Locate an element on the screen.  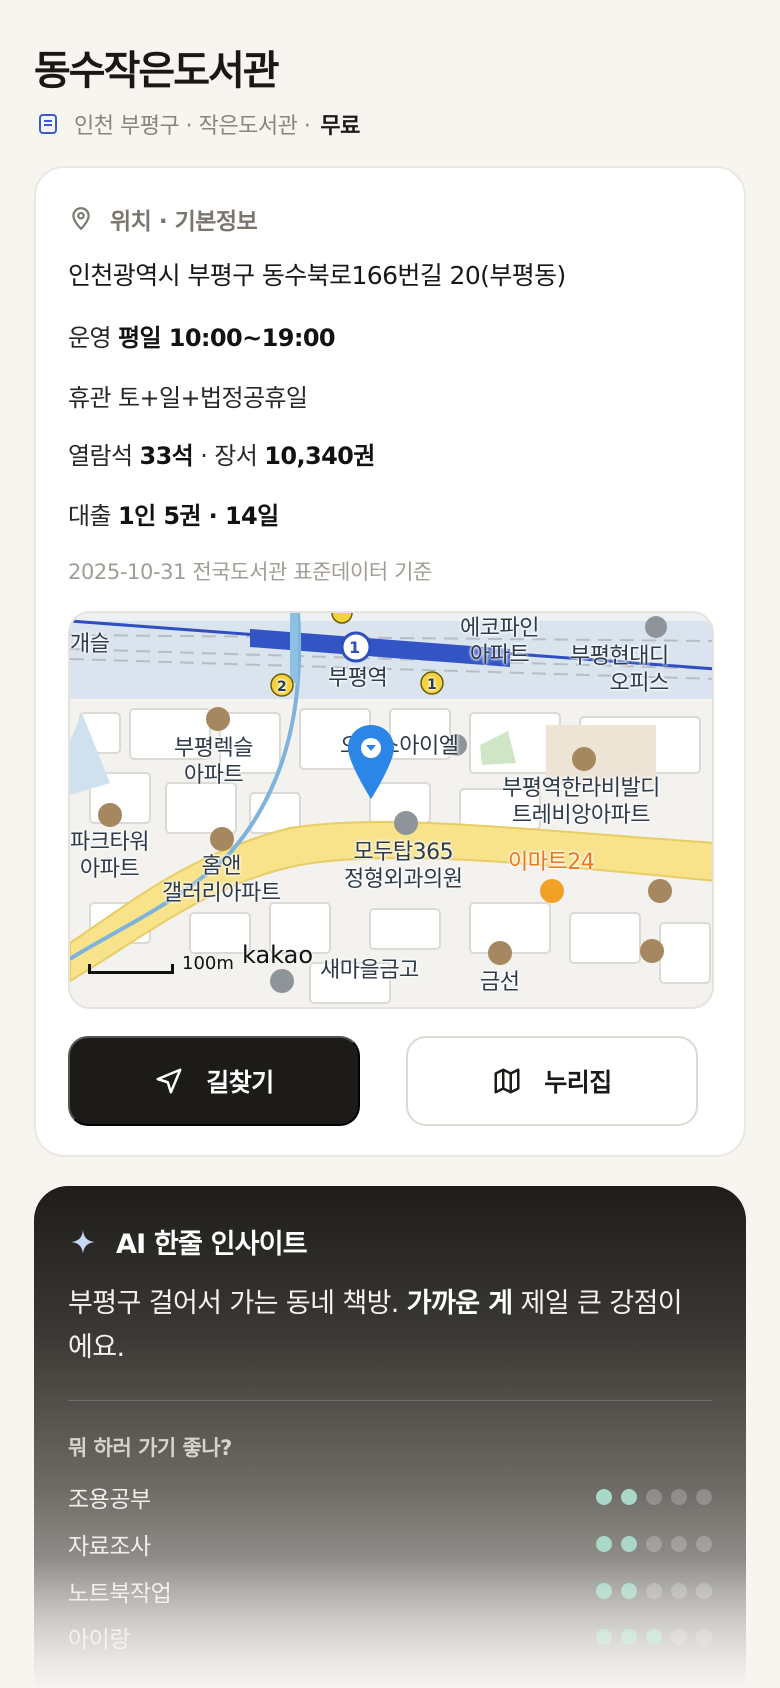
station-name: 부평역 is located at coordinates (358, 678).